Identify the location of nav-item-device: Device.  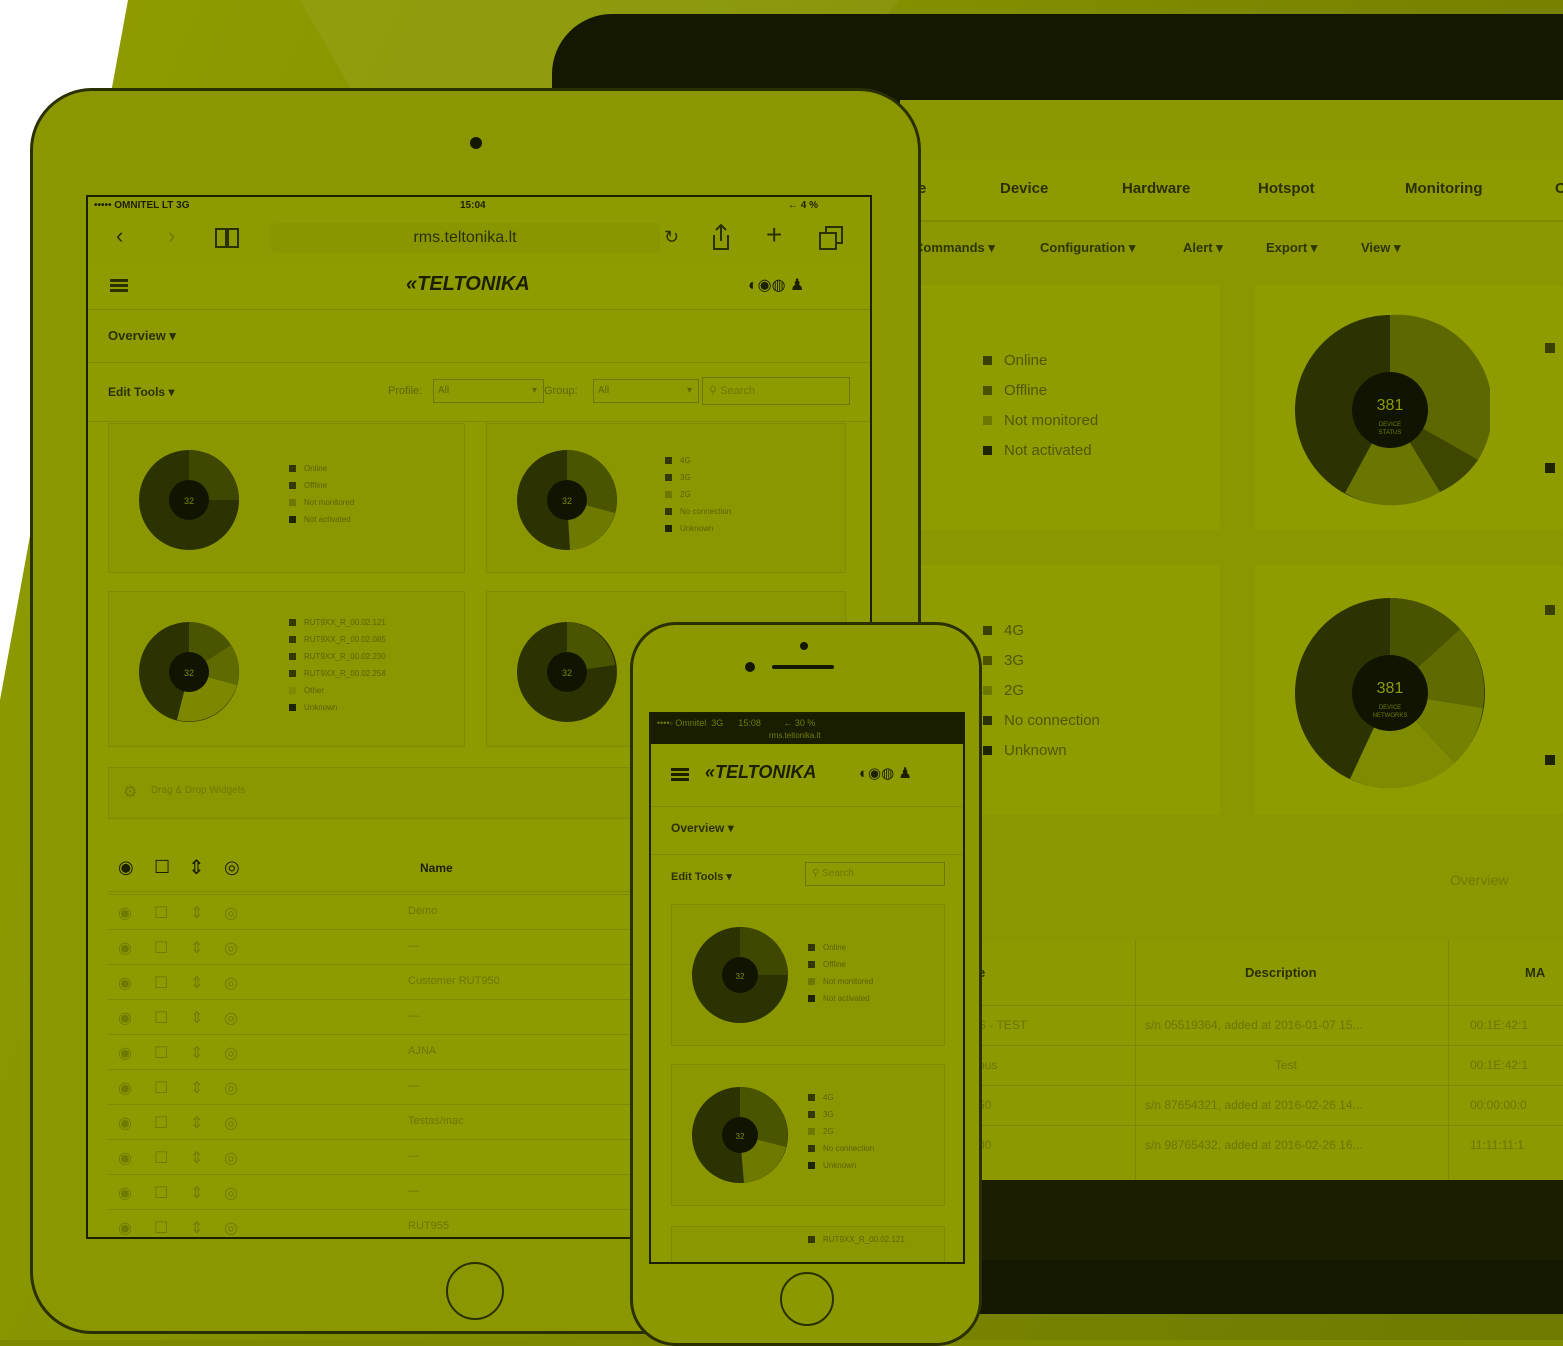
(1024, 188).